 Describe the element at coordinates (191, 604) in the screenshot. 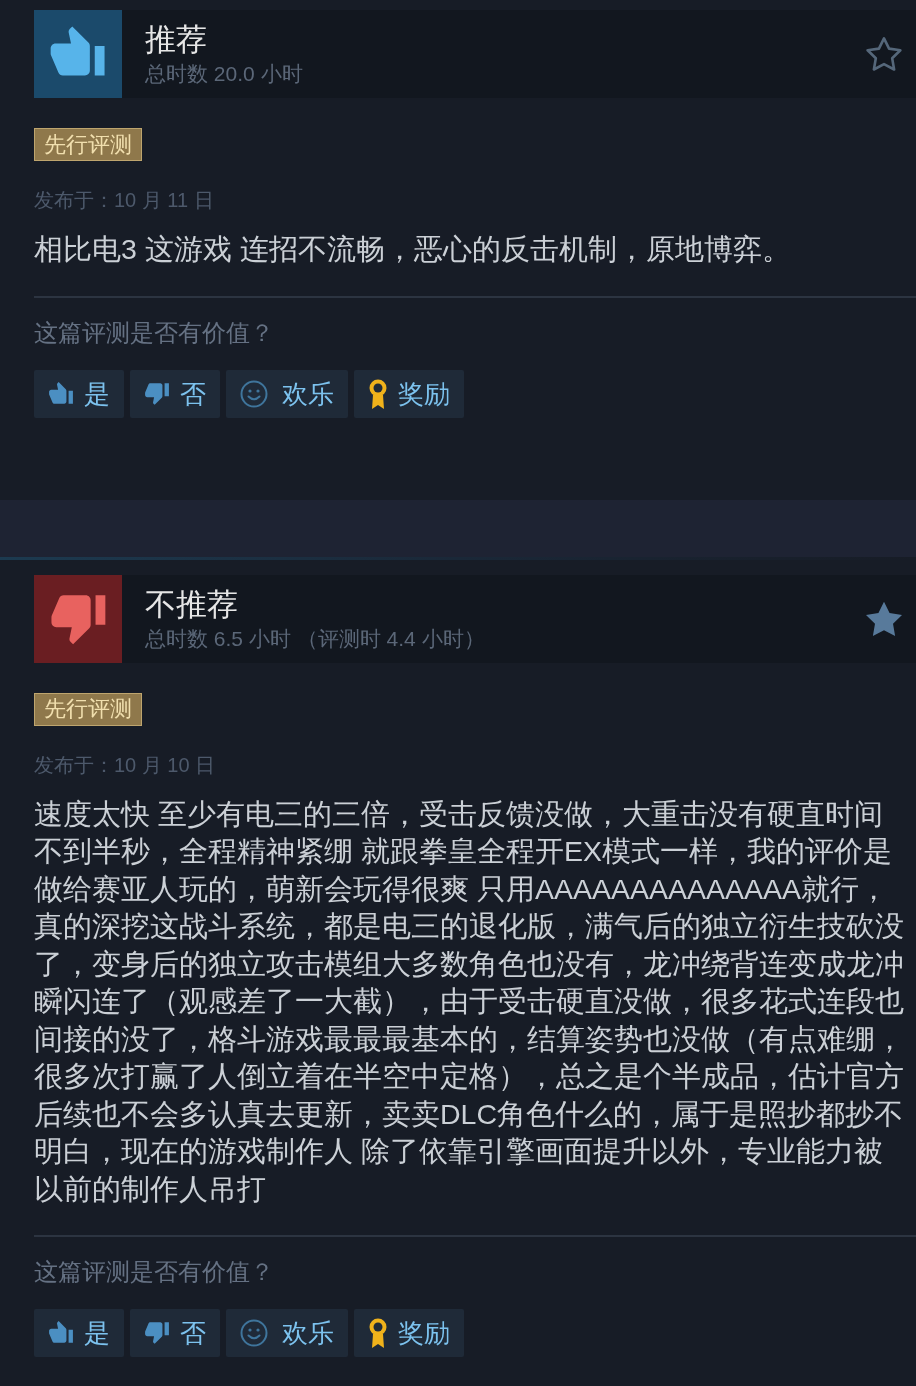

I see `review-verdict: 不推荐` at that location.